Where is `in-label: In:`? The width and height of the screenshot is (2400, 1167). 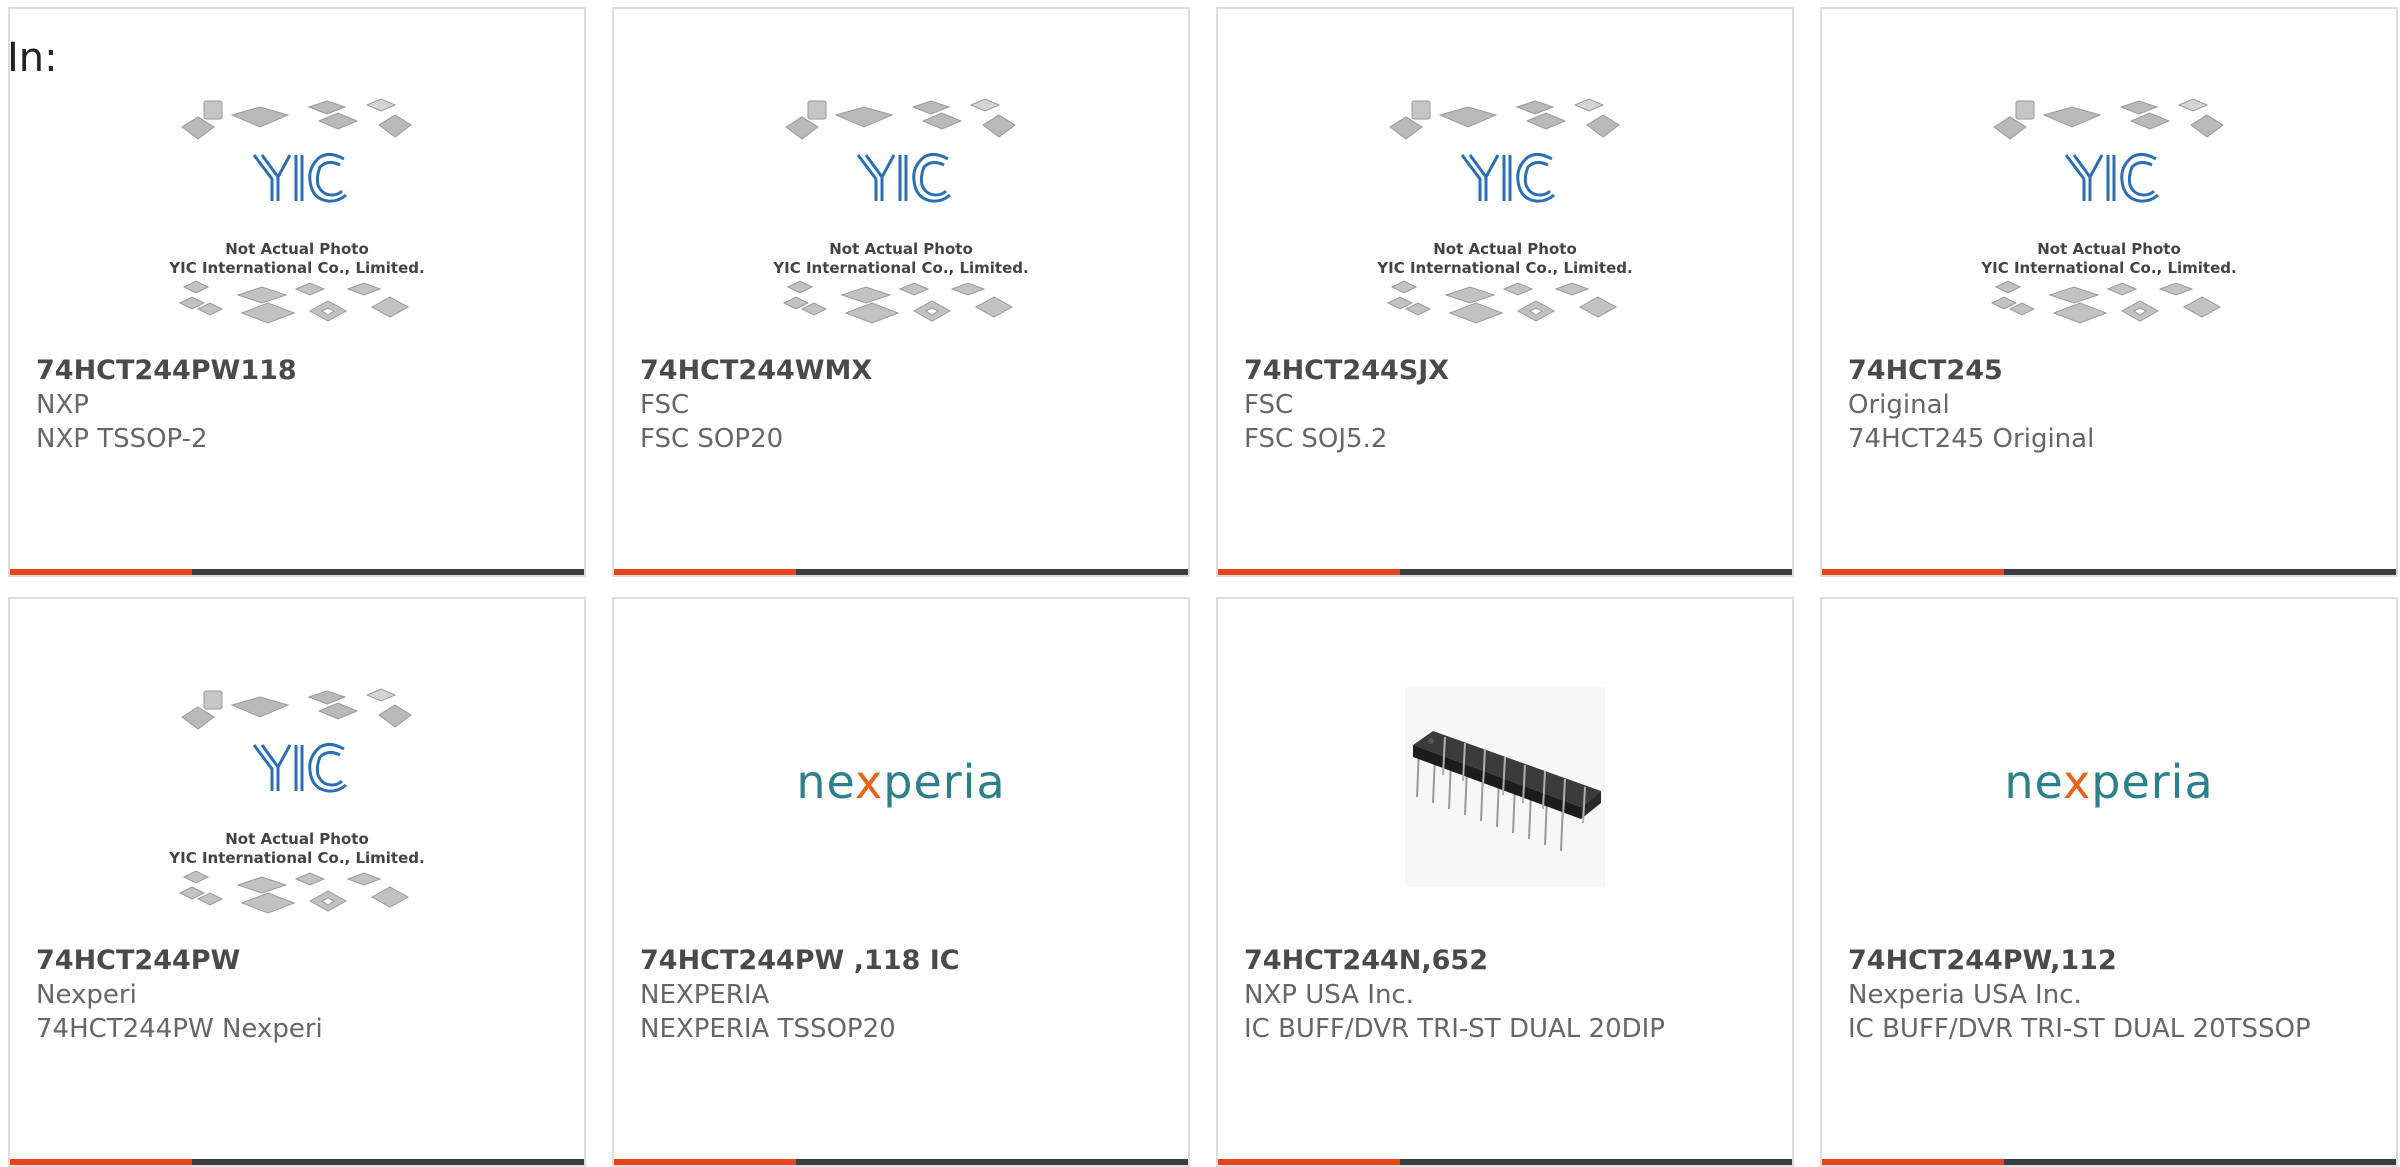 in-label: In: is located at coordinates (32, 58).